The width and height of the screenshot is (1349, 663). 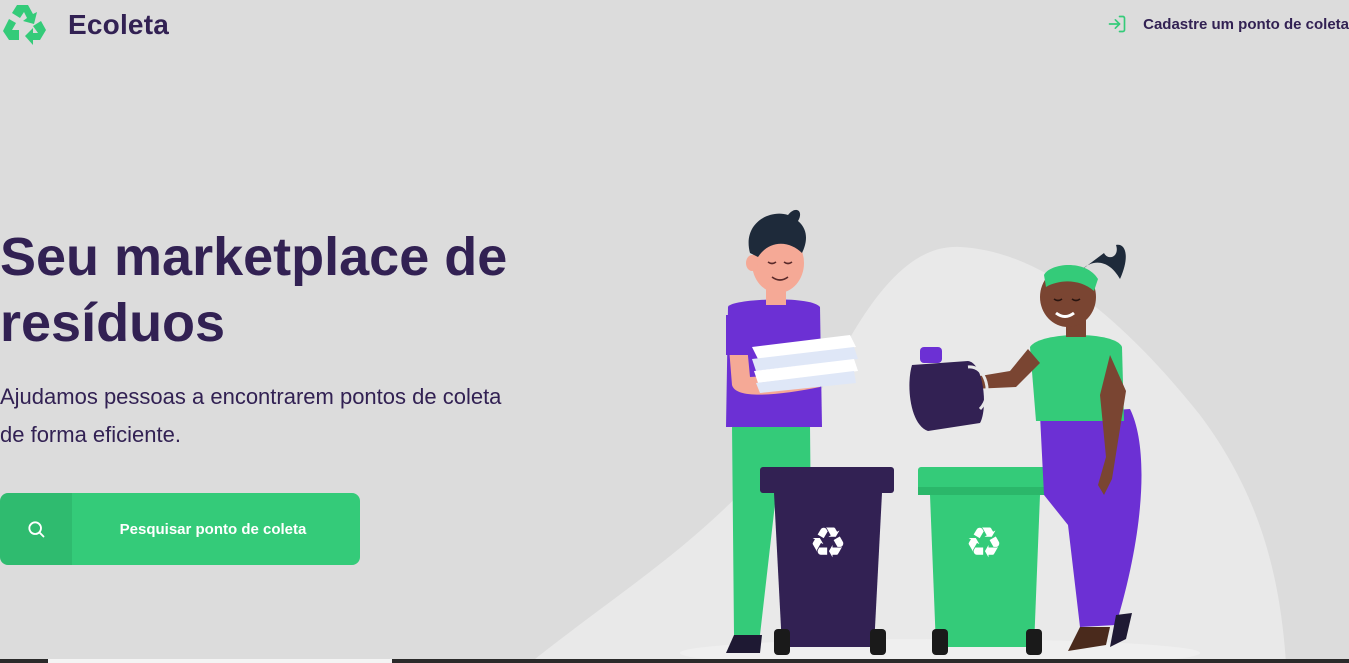 I want to click on bottom-scroll-strip, so click(x=674, y=661).